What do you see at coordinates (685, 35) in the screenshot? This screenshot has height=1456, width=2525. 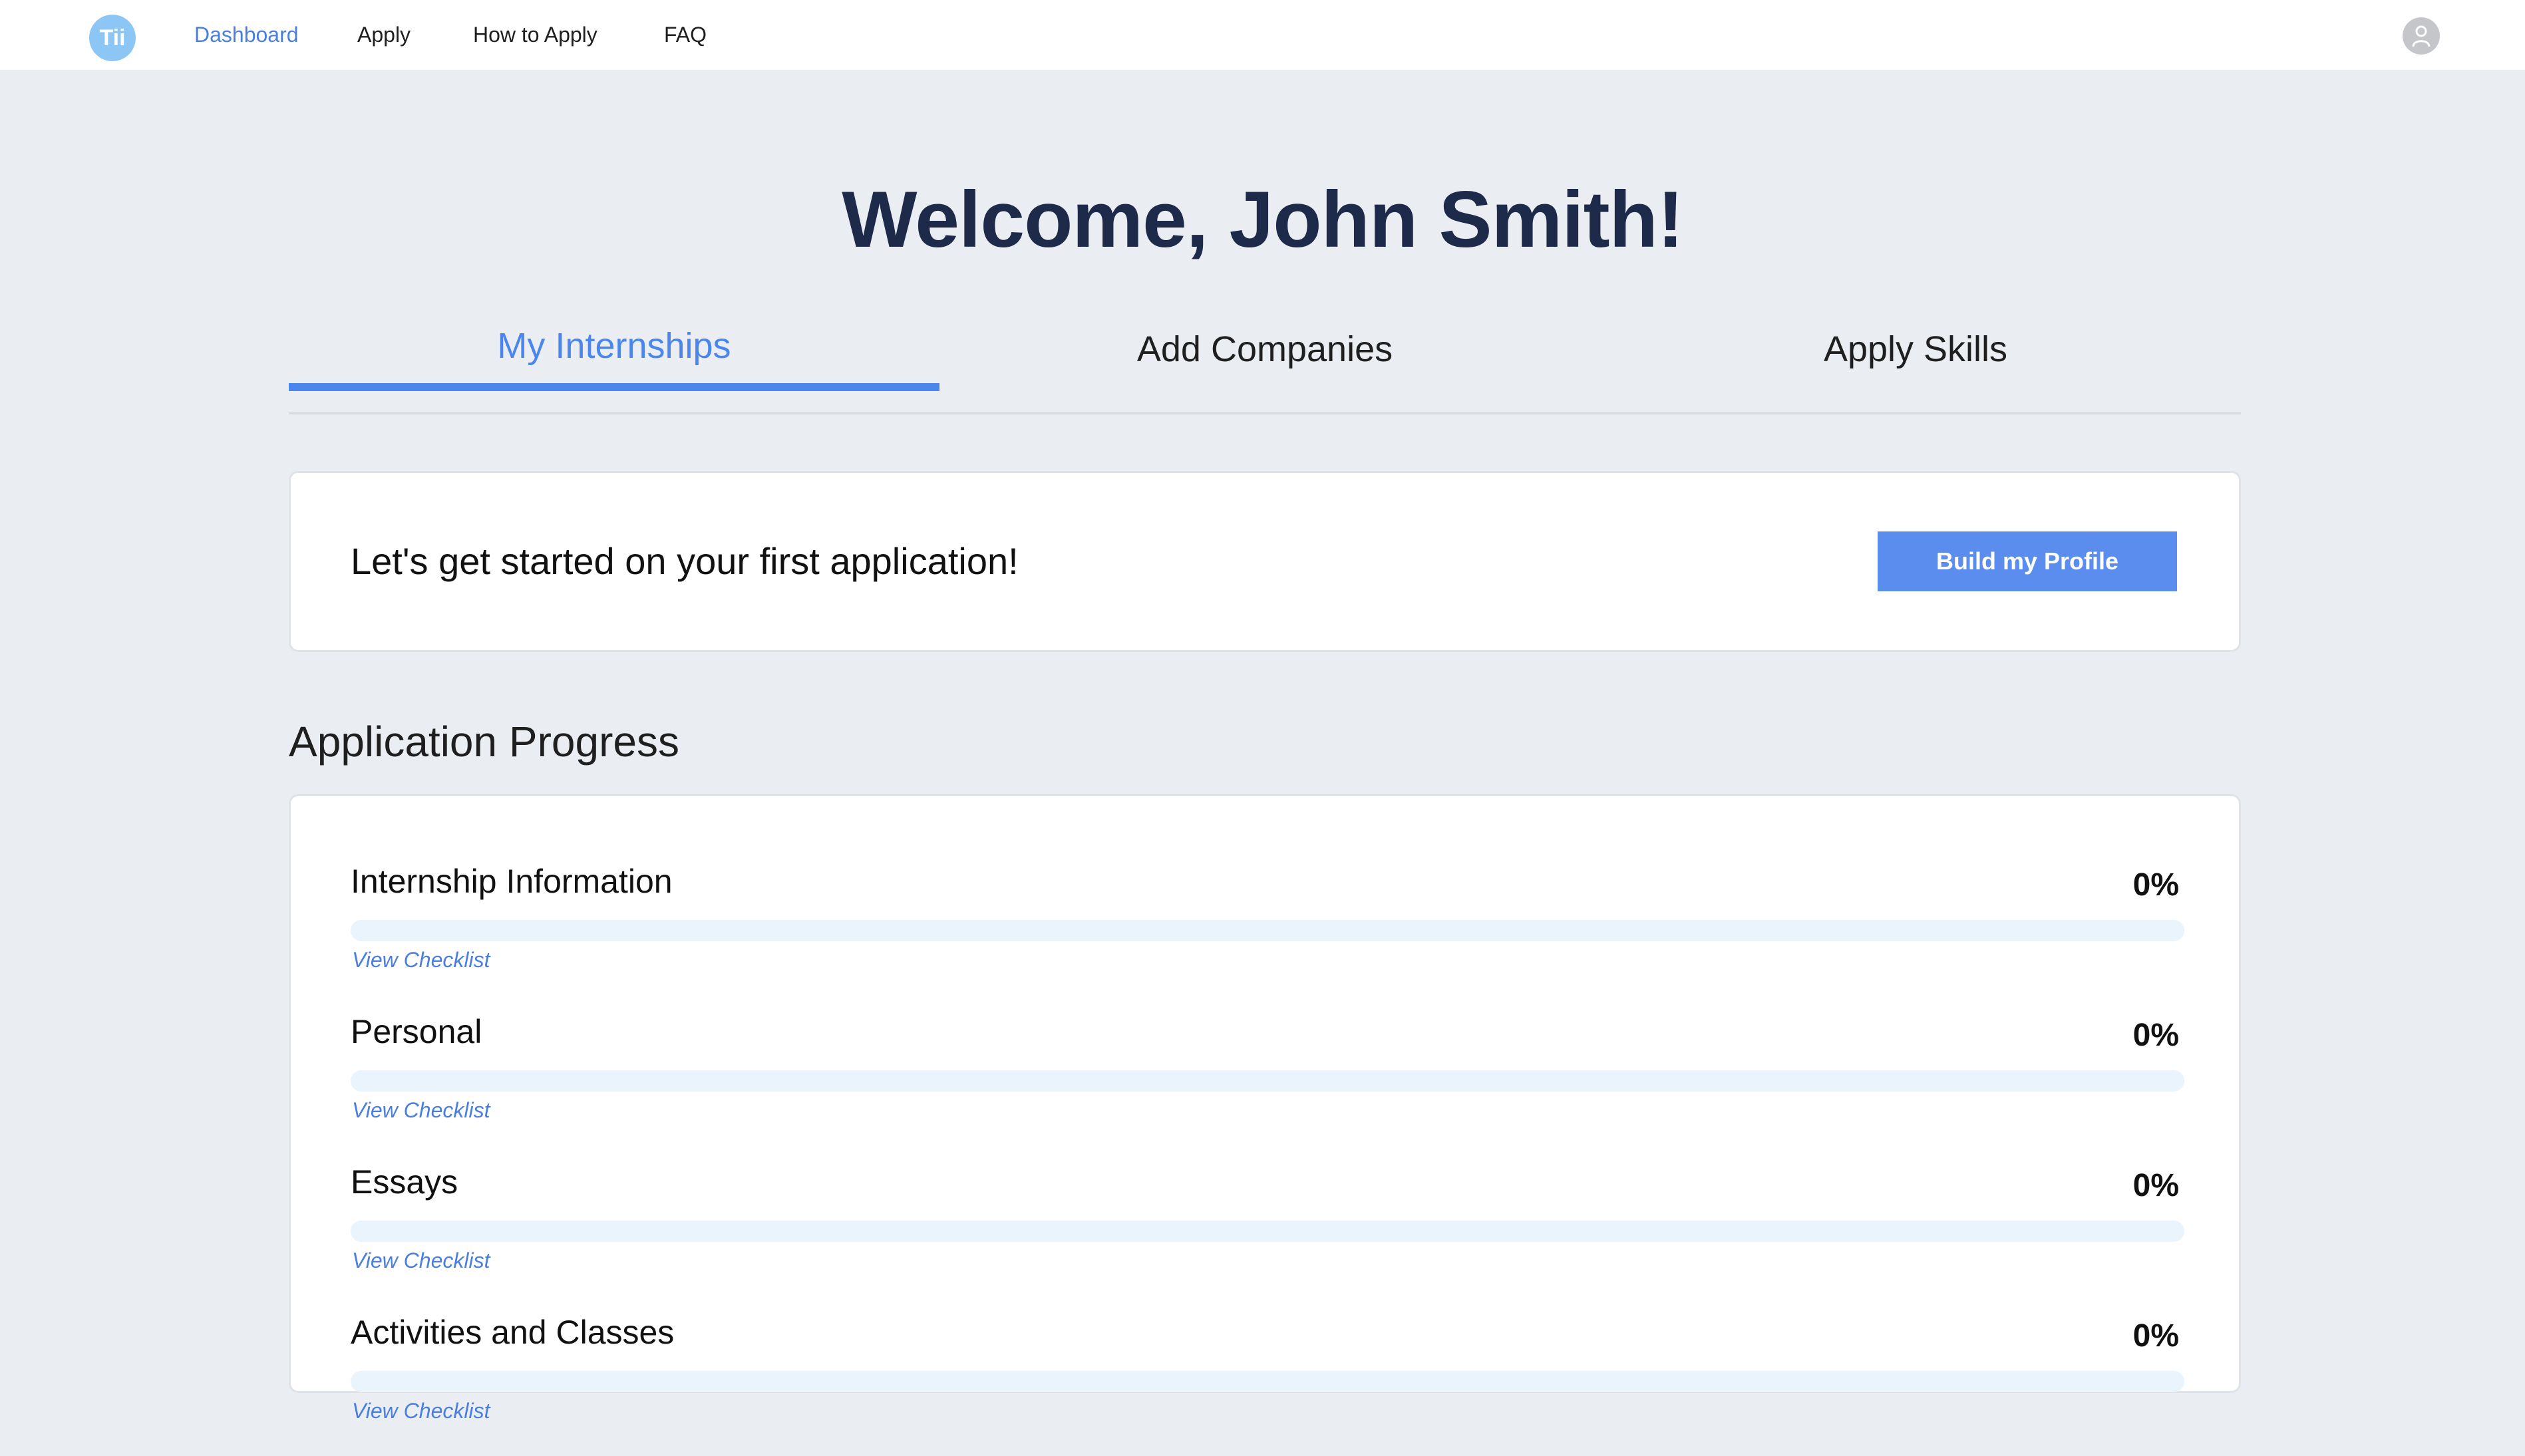 I see `nav-link-faq: FAQ` at bounding box center [685, 35].